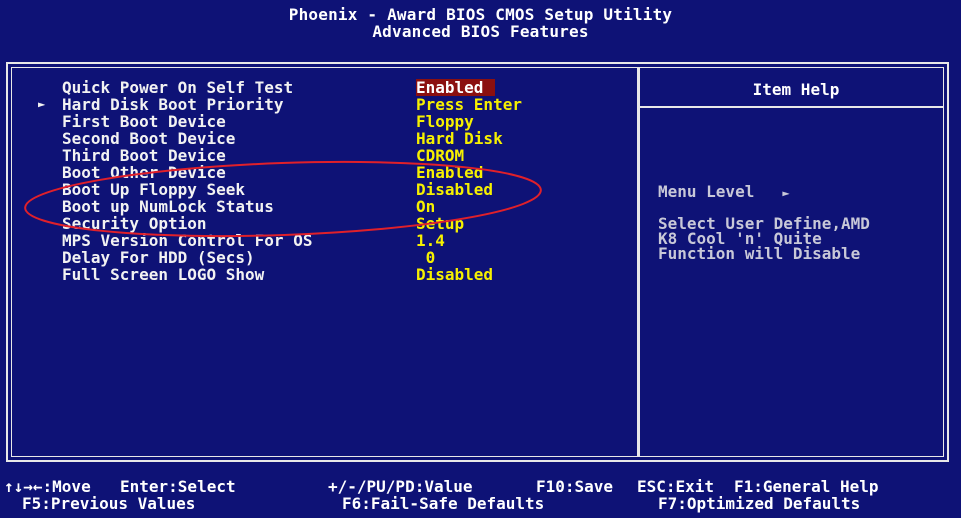 The image size is (961, 518). What do you see at coordinates (480, 31) in the screenshot?
I see `page-title: Advanced BIOS Features` at bounding box center [480, 31].